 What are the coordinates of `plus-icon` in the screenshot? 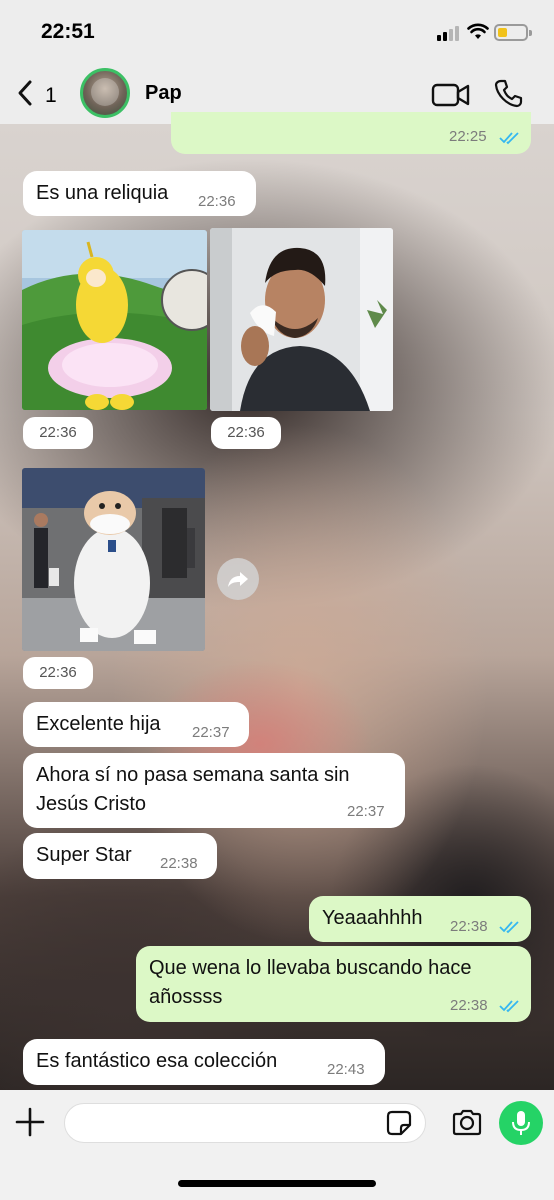 It's located at (30, 1122).